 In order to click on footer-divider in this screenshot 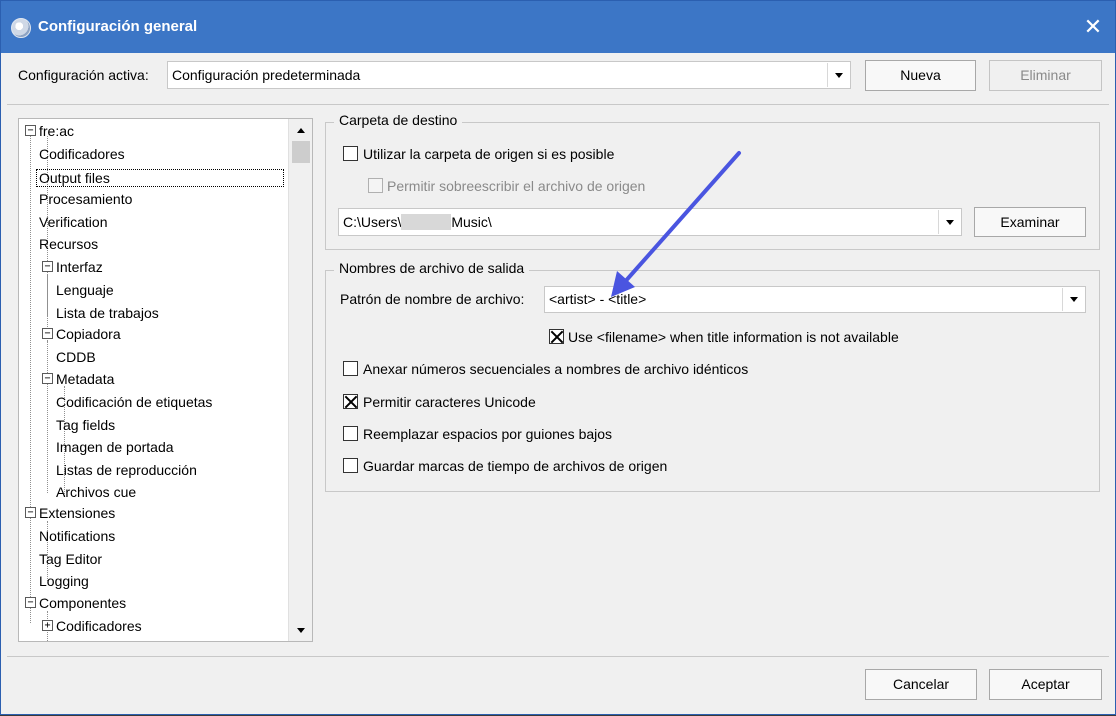, I will do `click(558, 656)`.